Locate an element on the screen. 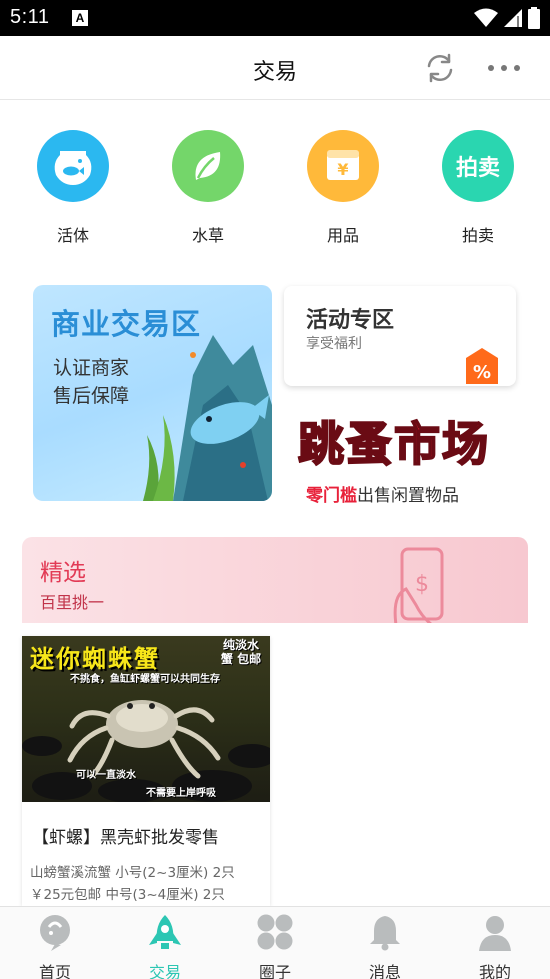  tab-label: 交易 is located at coordinates (164, 971).